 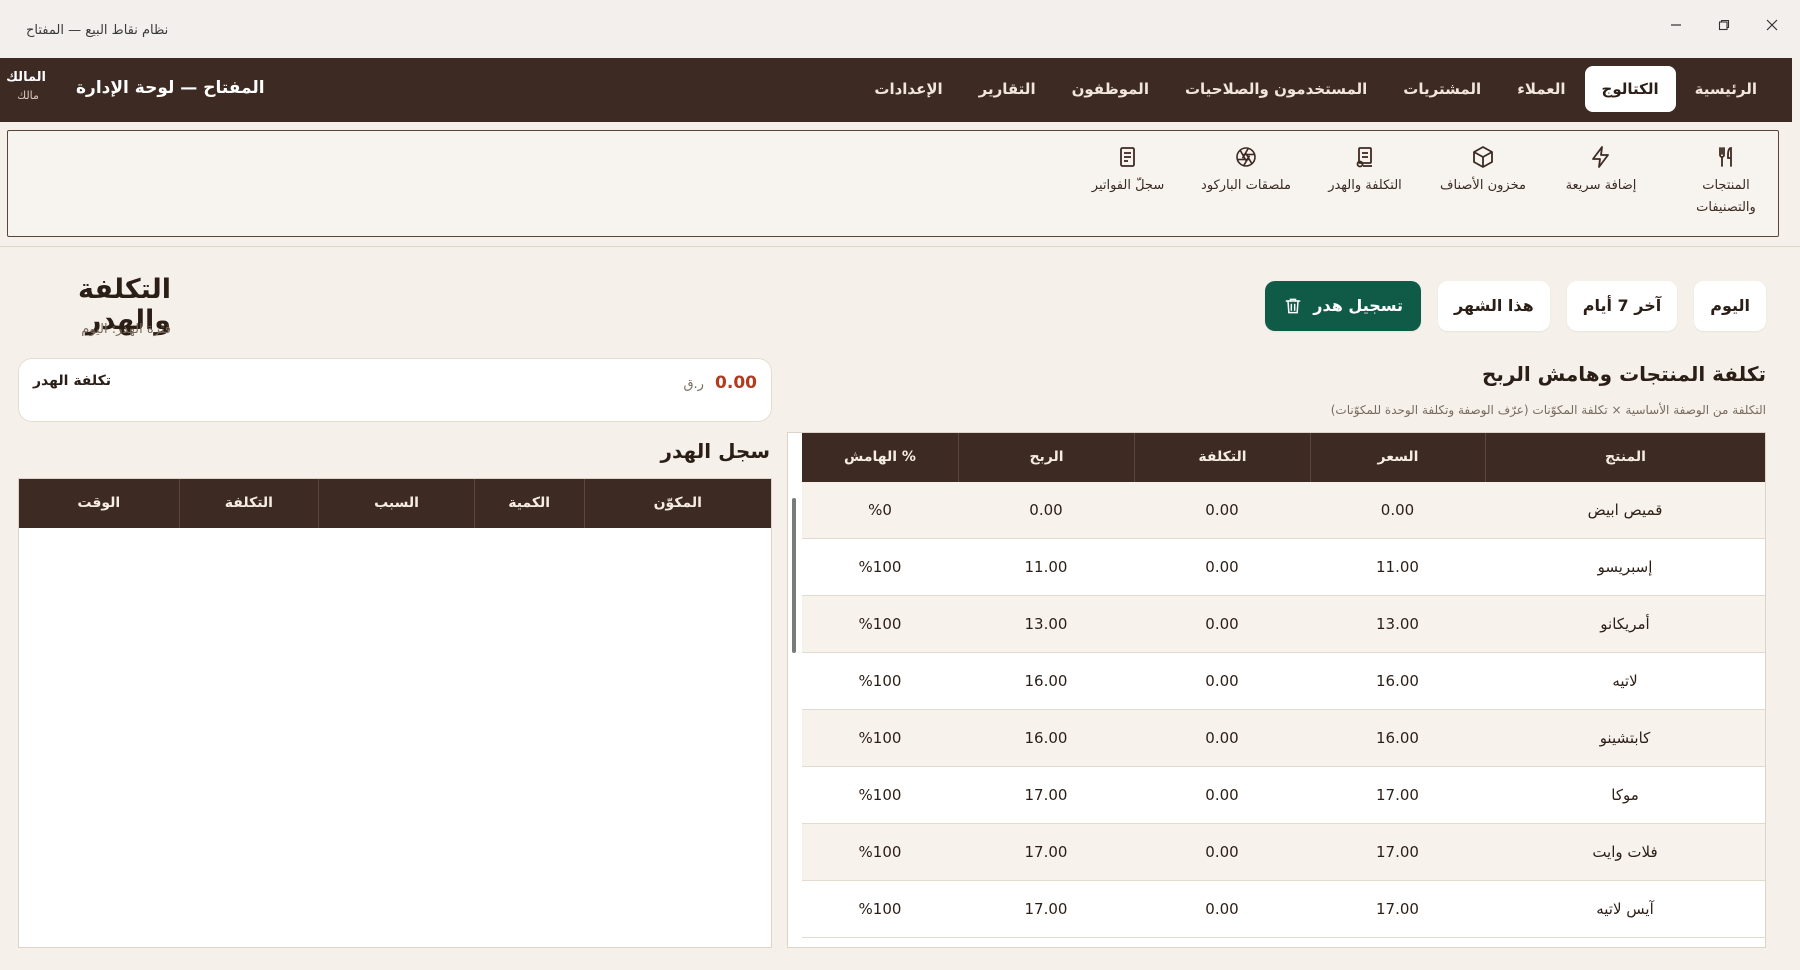 I want to click on bolt-icon, so click(x=1600, y=157).